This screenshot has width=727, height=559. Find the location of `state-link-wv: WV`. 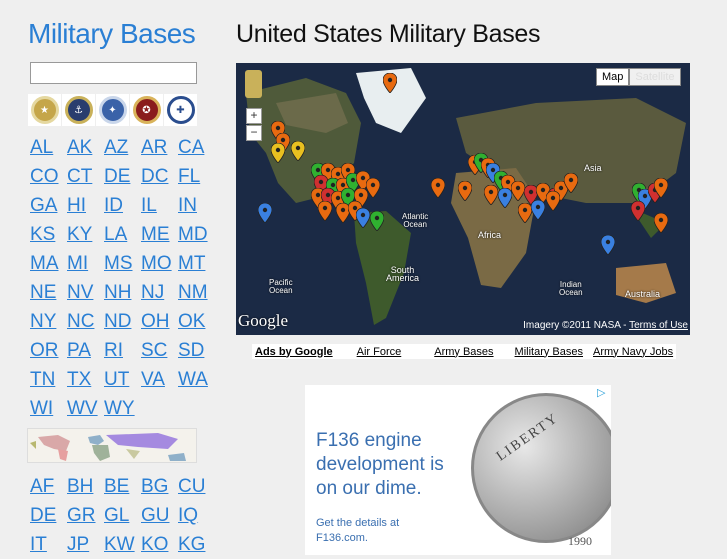

state-link-wv: WV is located at coordinates (85, 408).